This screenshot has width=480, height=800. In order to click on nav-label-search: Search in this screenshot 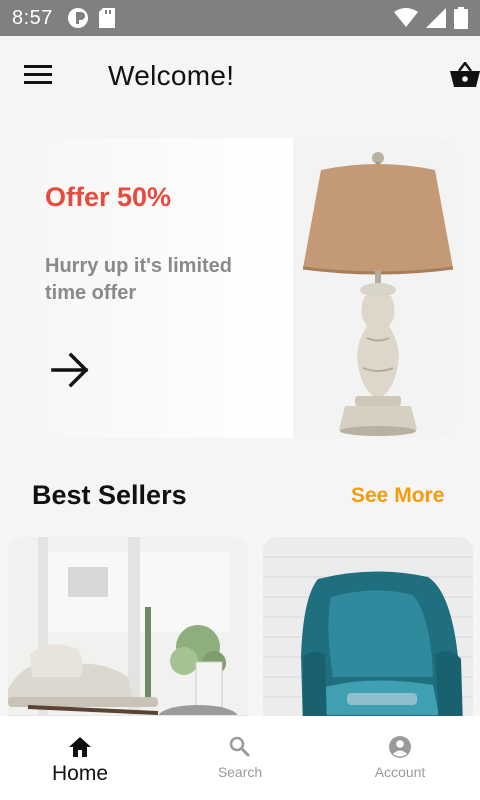, I will do `click(240, 772)`.